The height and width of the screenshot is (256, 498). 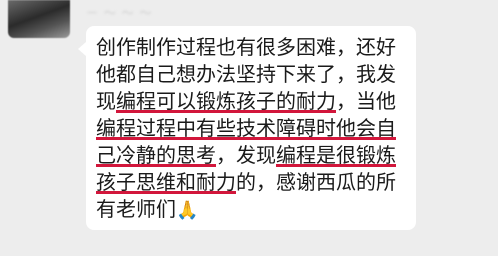 What do you see at coordinates (246, 155) in the screenshot?
I see `message-segment: ，发现` at bounding box center [246, 155].